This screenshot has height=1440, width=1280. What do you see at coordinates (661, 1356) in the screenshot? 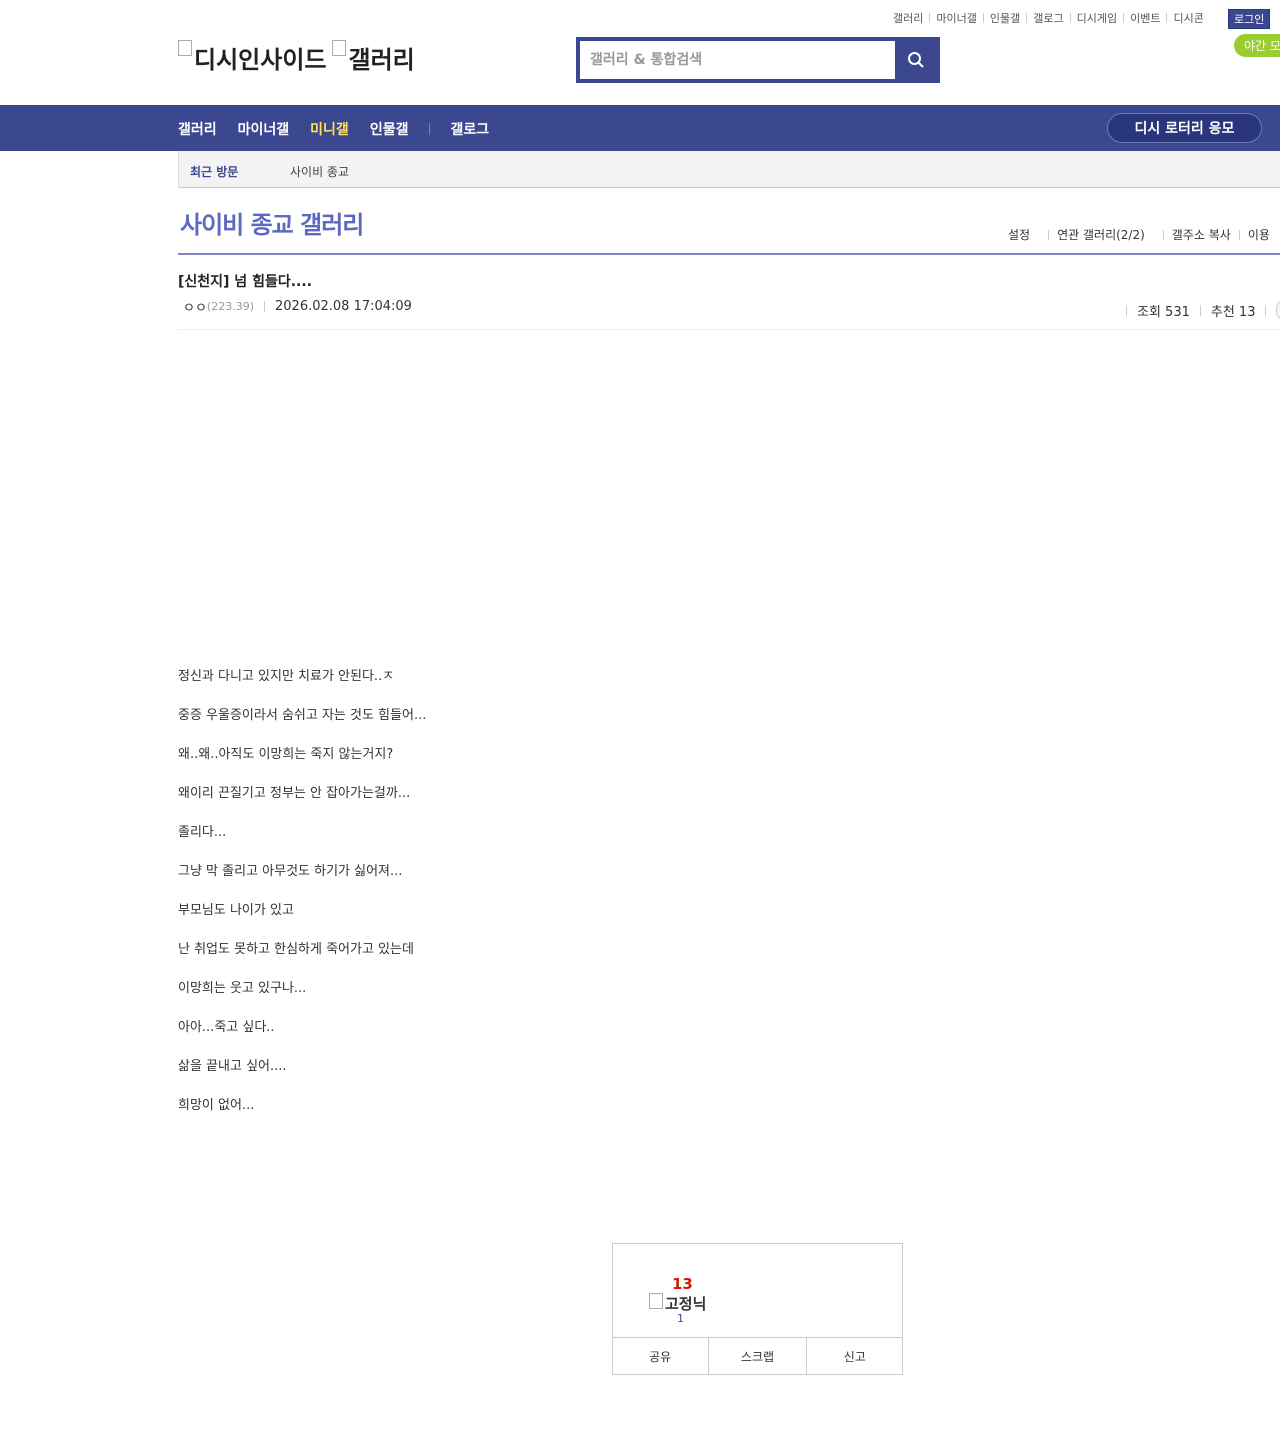
I see `share-button: 공유` at bounding box center [661, 1356].